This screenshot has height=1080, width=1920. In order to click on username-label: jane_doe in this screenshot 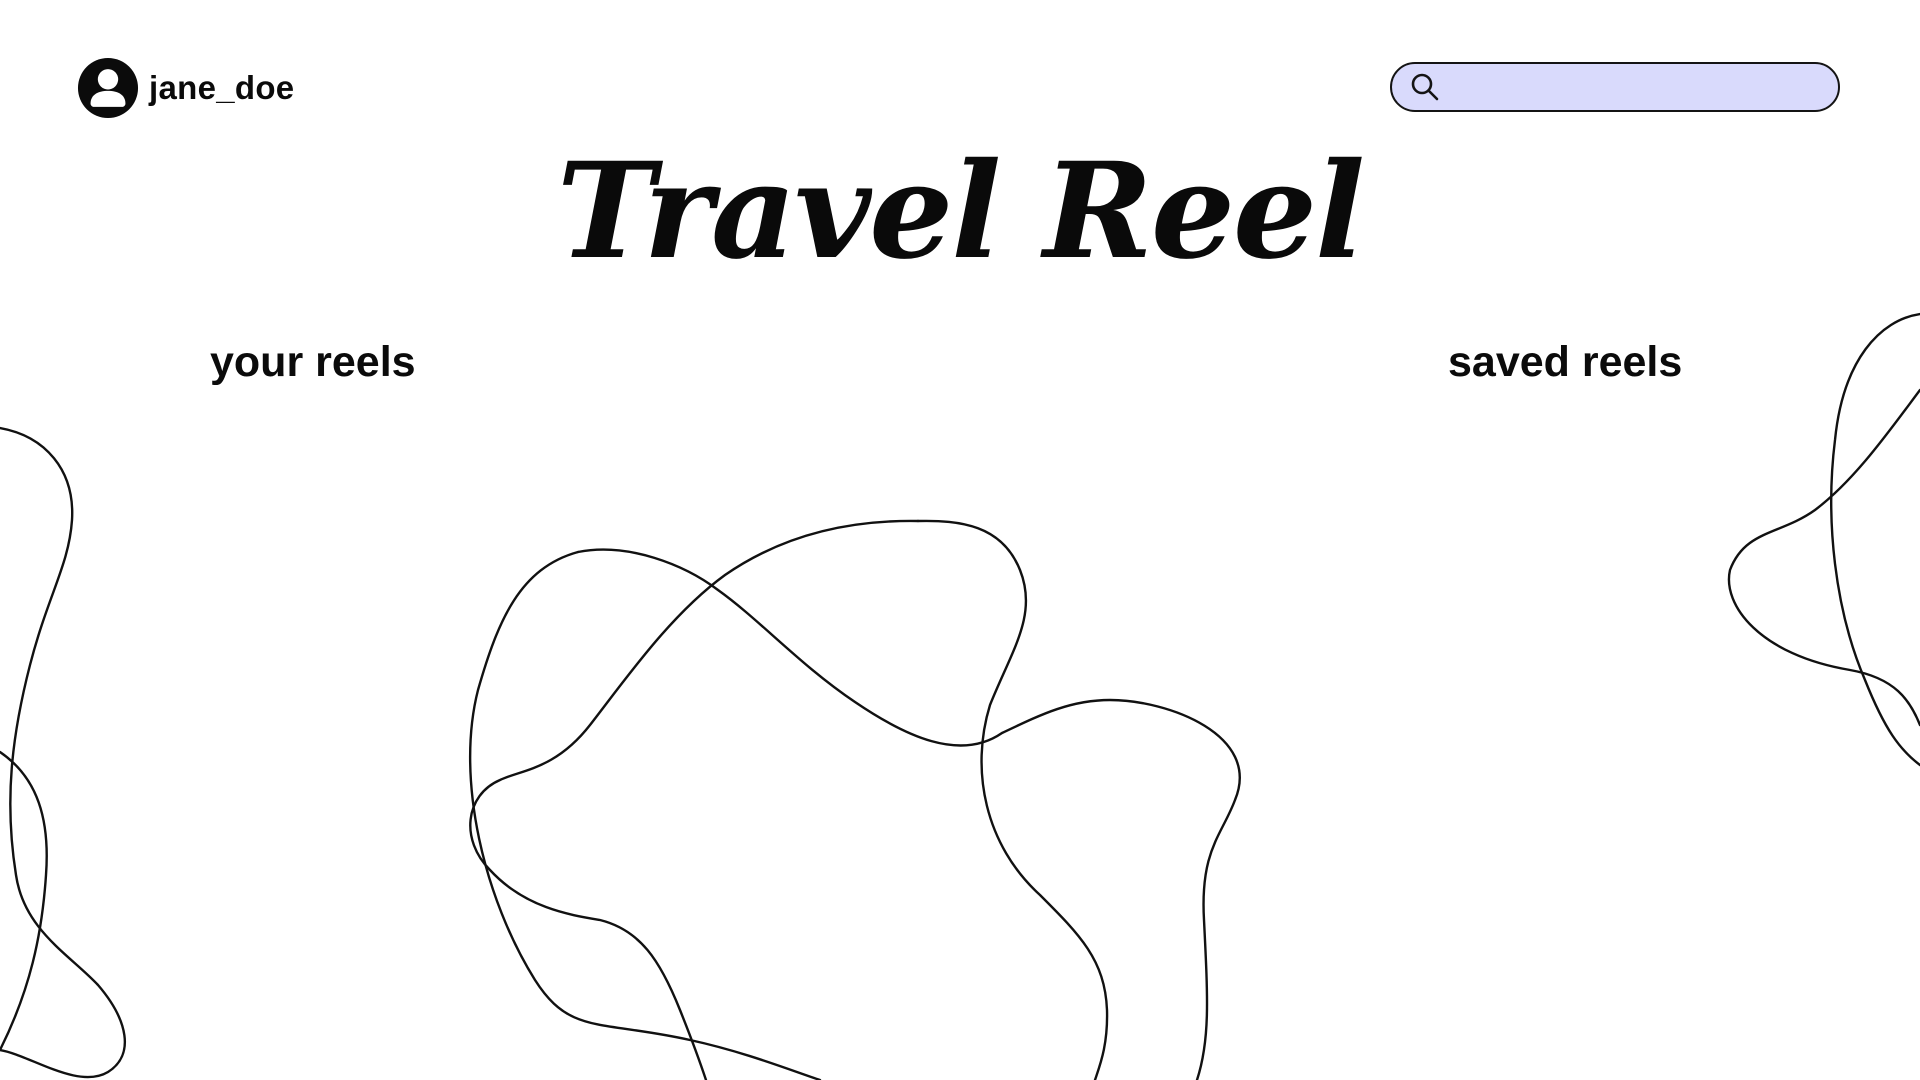, I will do `click(221, 88)`.